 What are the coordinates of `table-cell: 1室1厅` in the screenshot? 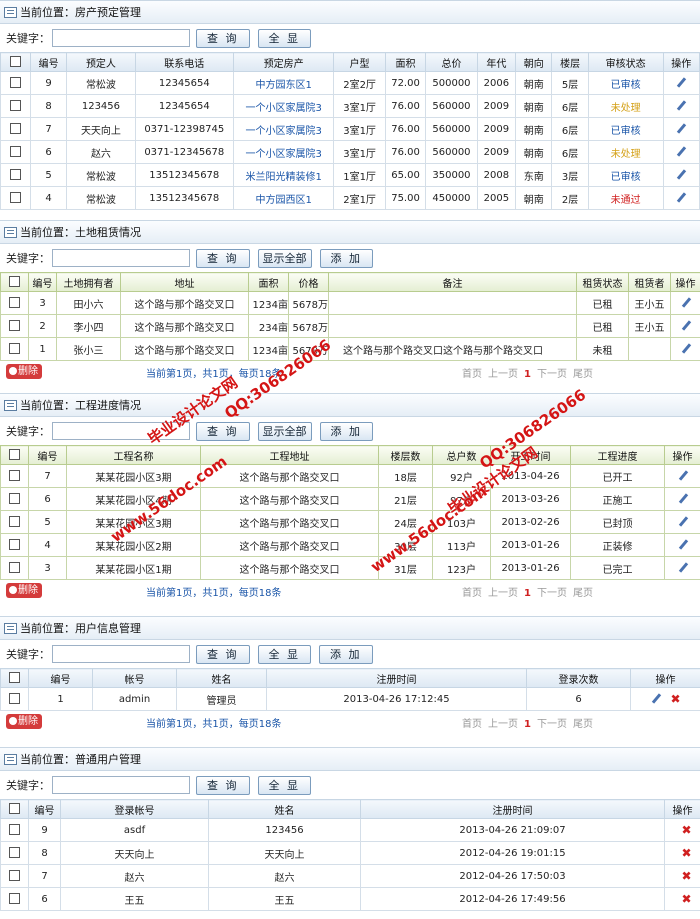 It's located at (359, 175).